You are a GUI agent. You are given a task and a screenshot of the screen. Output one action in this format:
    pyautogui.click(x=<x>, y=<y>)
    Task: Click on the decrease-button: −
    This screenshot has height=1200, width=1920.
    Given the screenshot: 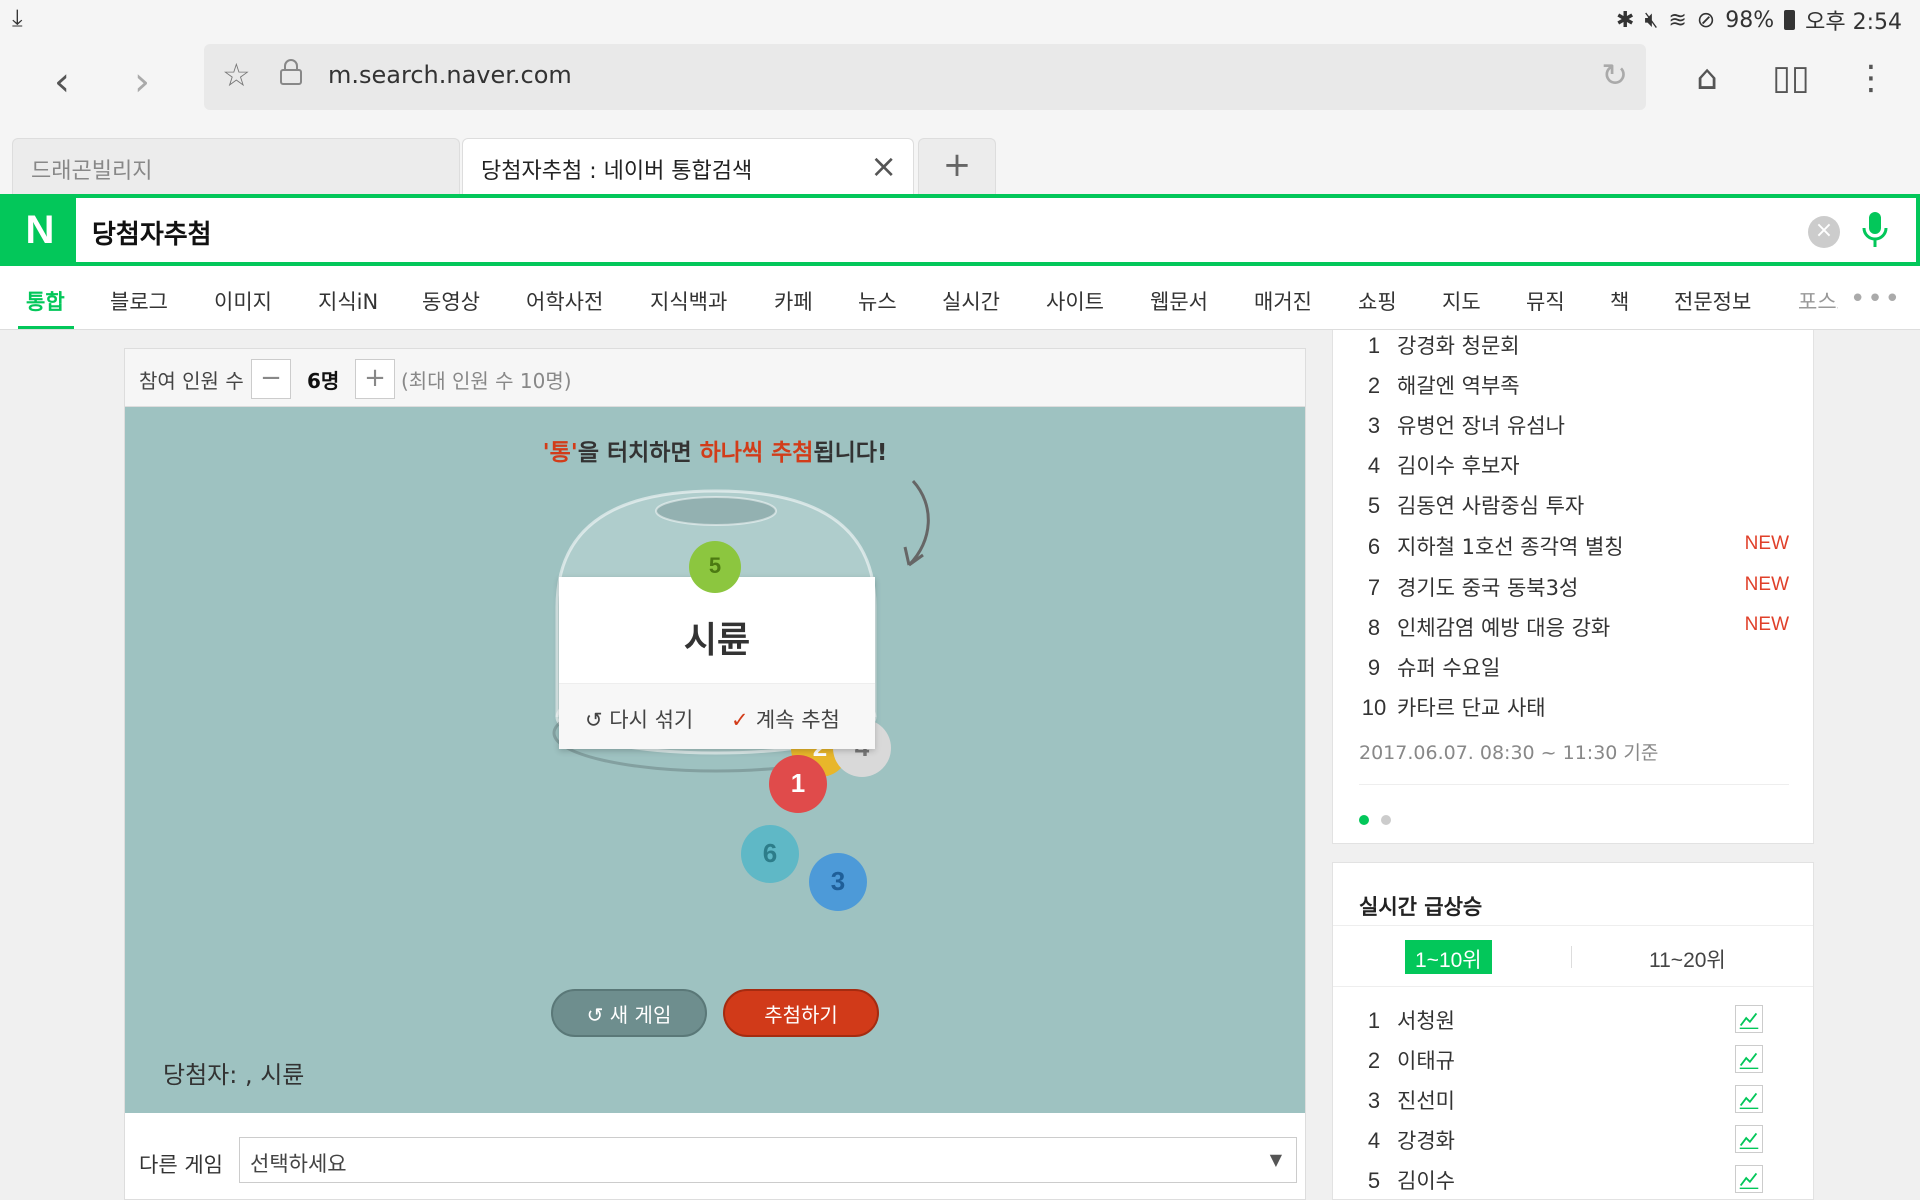 What is the action you would take?
    pyautogui.click(x=271, y=379)
    